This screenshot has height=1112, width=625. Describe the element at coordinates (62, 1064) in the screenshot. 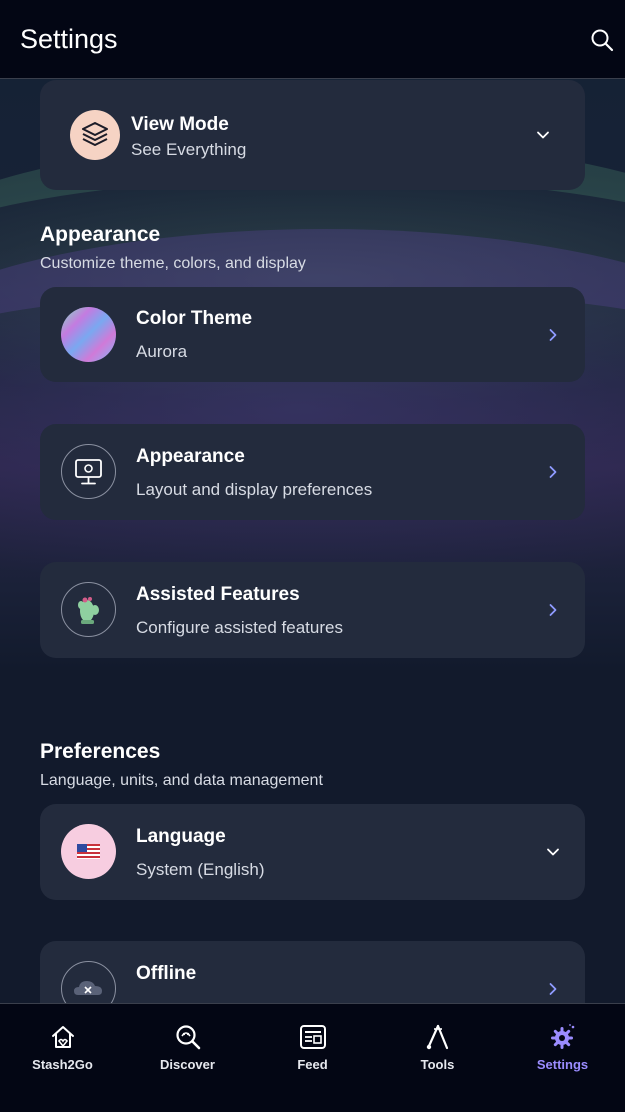

I see `nav-label: Stash2Go` at that location.